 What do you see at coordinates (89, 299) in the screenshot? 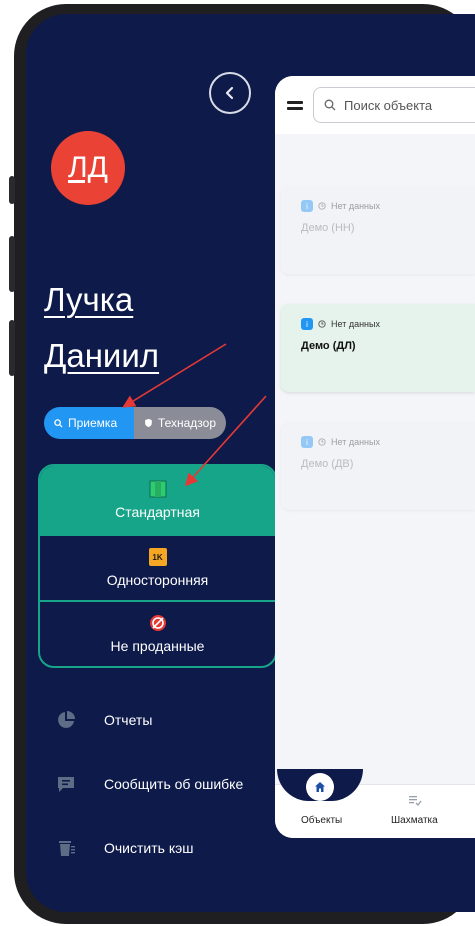
I see `user-first-name: Лучка` at bounding box center [89, 299].